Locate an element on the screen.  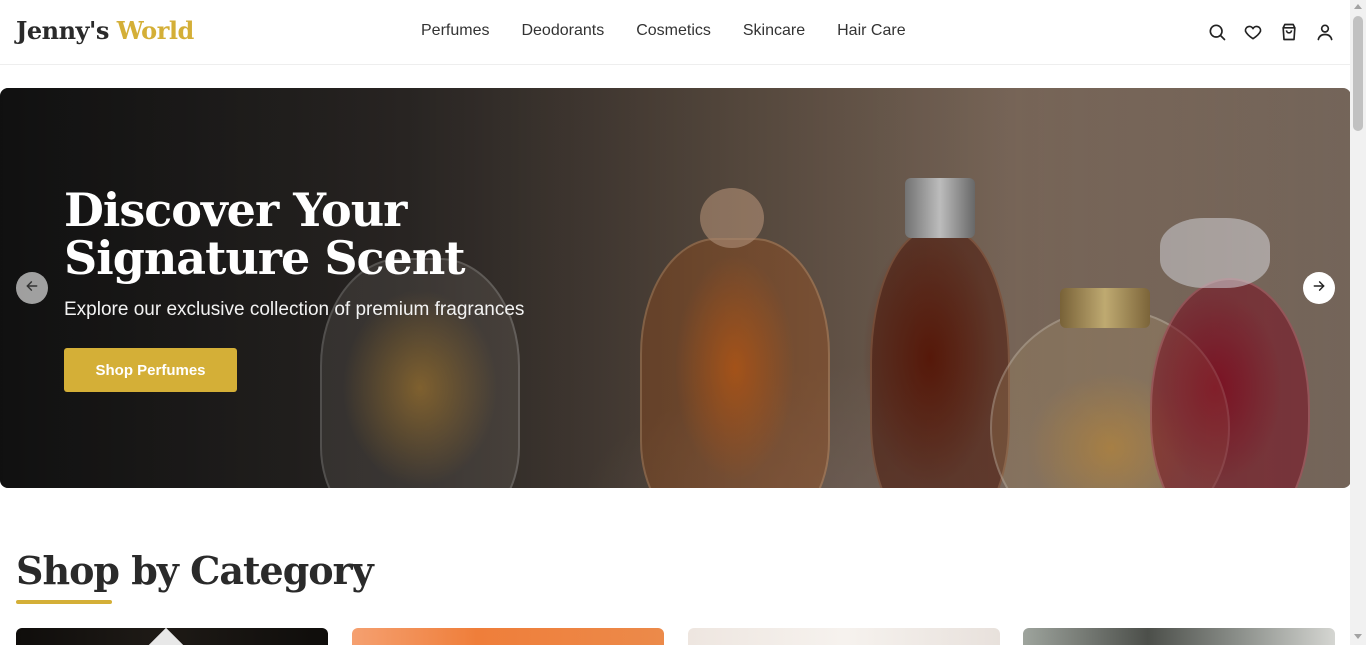
carousel-prev-button is located at coordinates (32, 288).